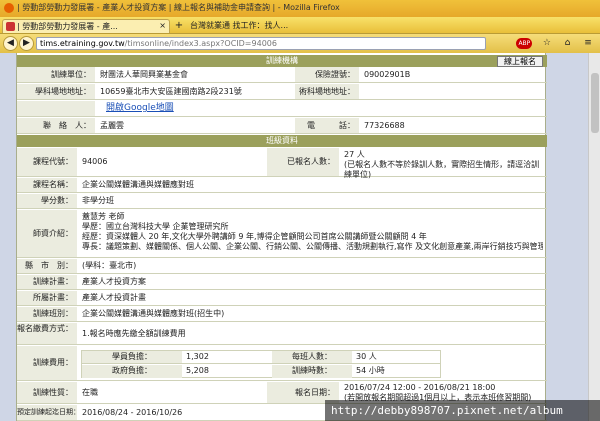 The image size is (600, 421). I want to click on section-org-title: 訓練機構, so click(282, 60).